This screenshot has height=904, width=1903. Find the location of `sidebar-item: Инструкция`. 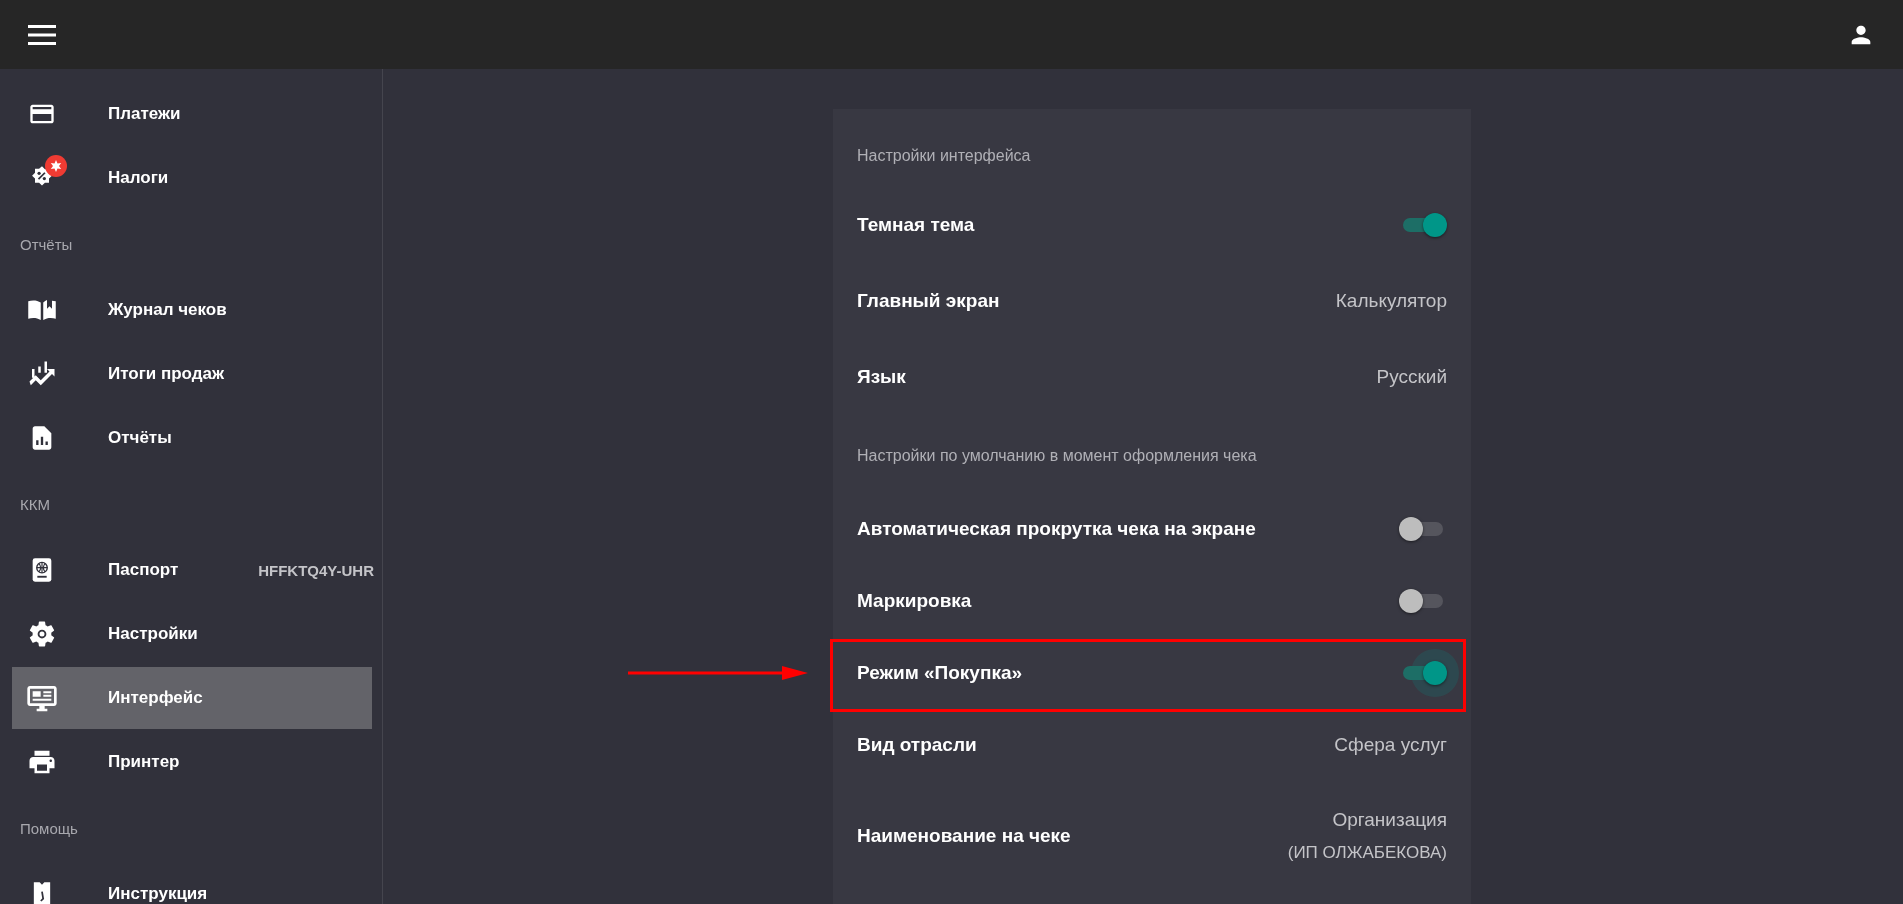

sidebar-item: Инструкция is located at coordinates (192, 883).